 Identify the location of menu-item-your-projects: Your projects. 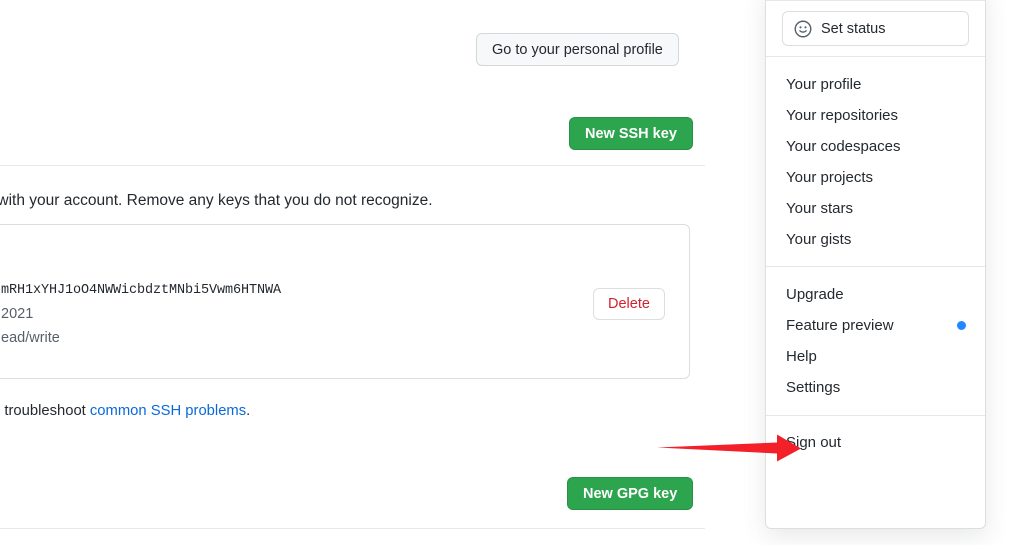
(875, 177).